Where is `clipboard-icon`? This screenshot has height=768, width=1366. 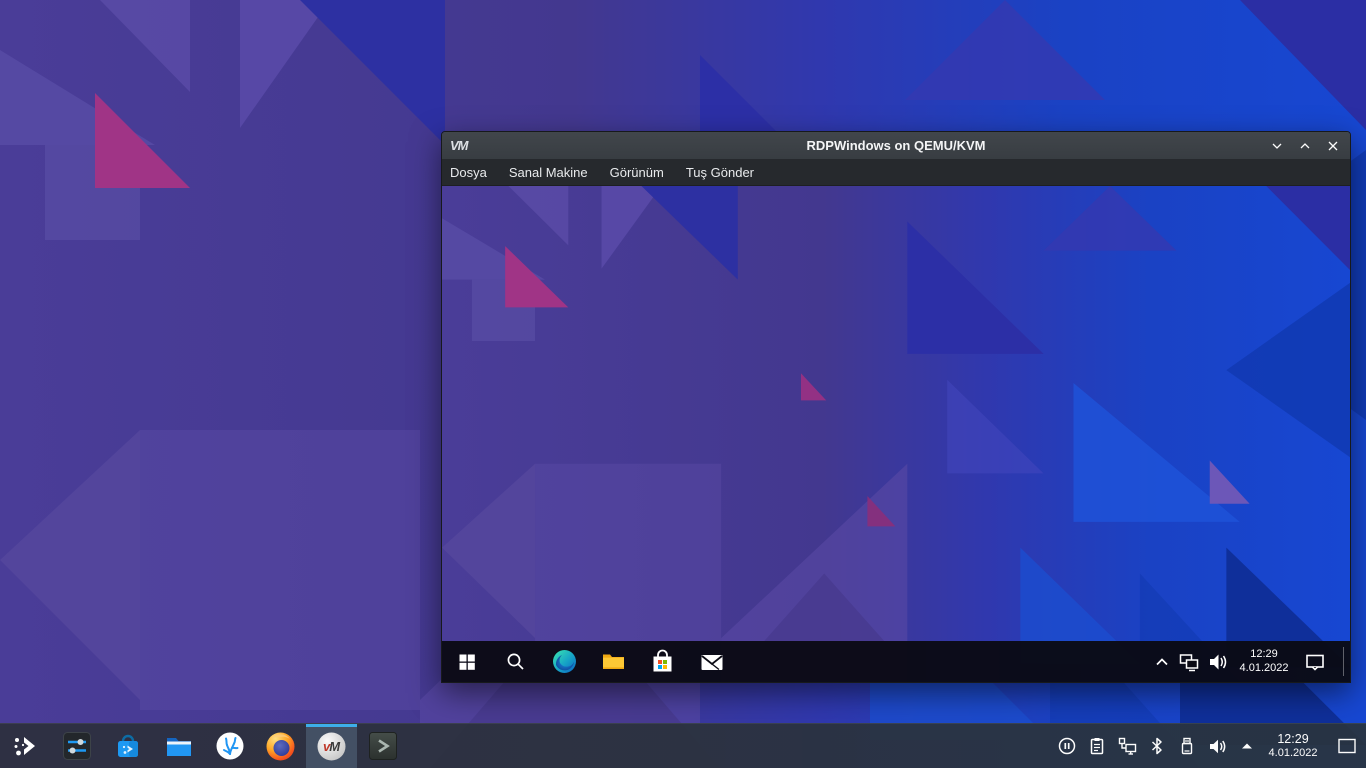
clipboard-icon is located at coordinates (1097, 746).